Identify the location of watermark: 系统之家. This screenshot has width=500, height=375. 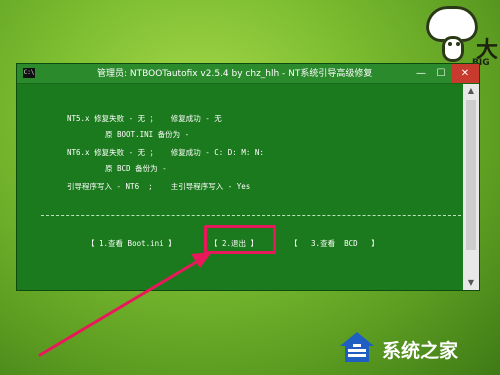
(414, 349).